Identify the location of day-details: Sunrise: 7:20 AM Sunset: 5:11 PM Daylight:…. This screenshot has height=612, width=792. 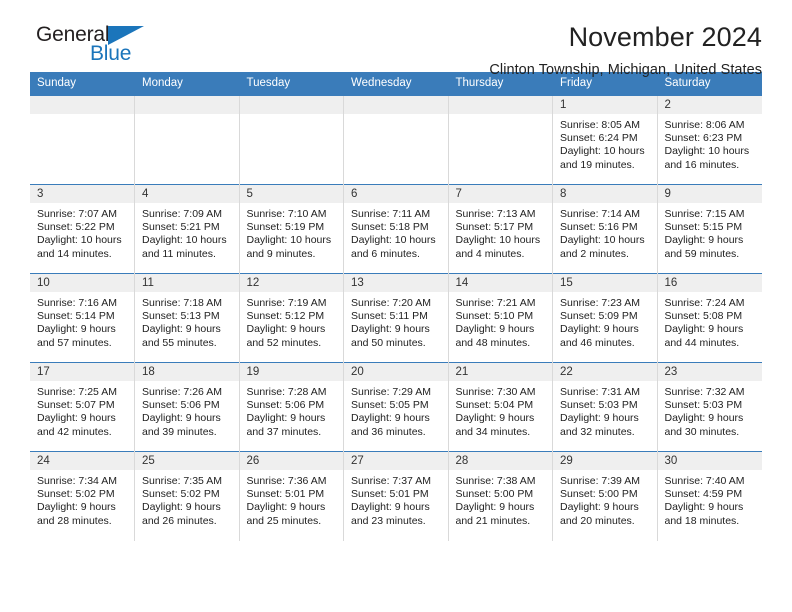
(396, 321).